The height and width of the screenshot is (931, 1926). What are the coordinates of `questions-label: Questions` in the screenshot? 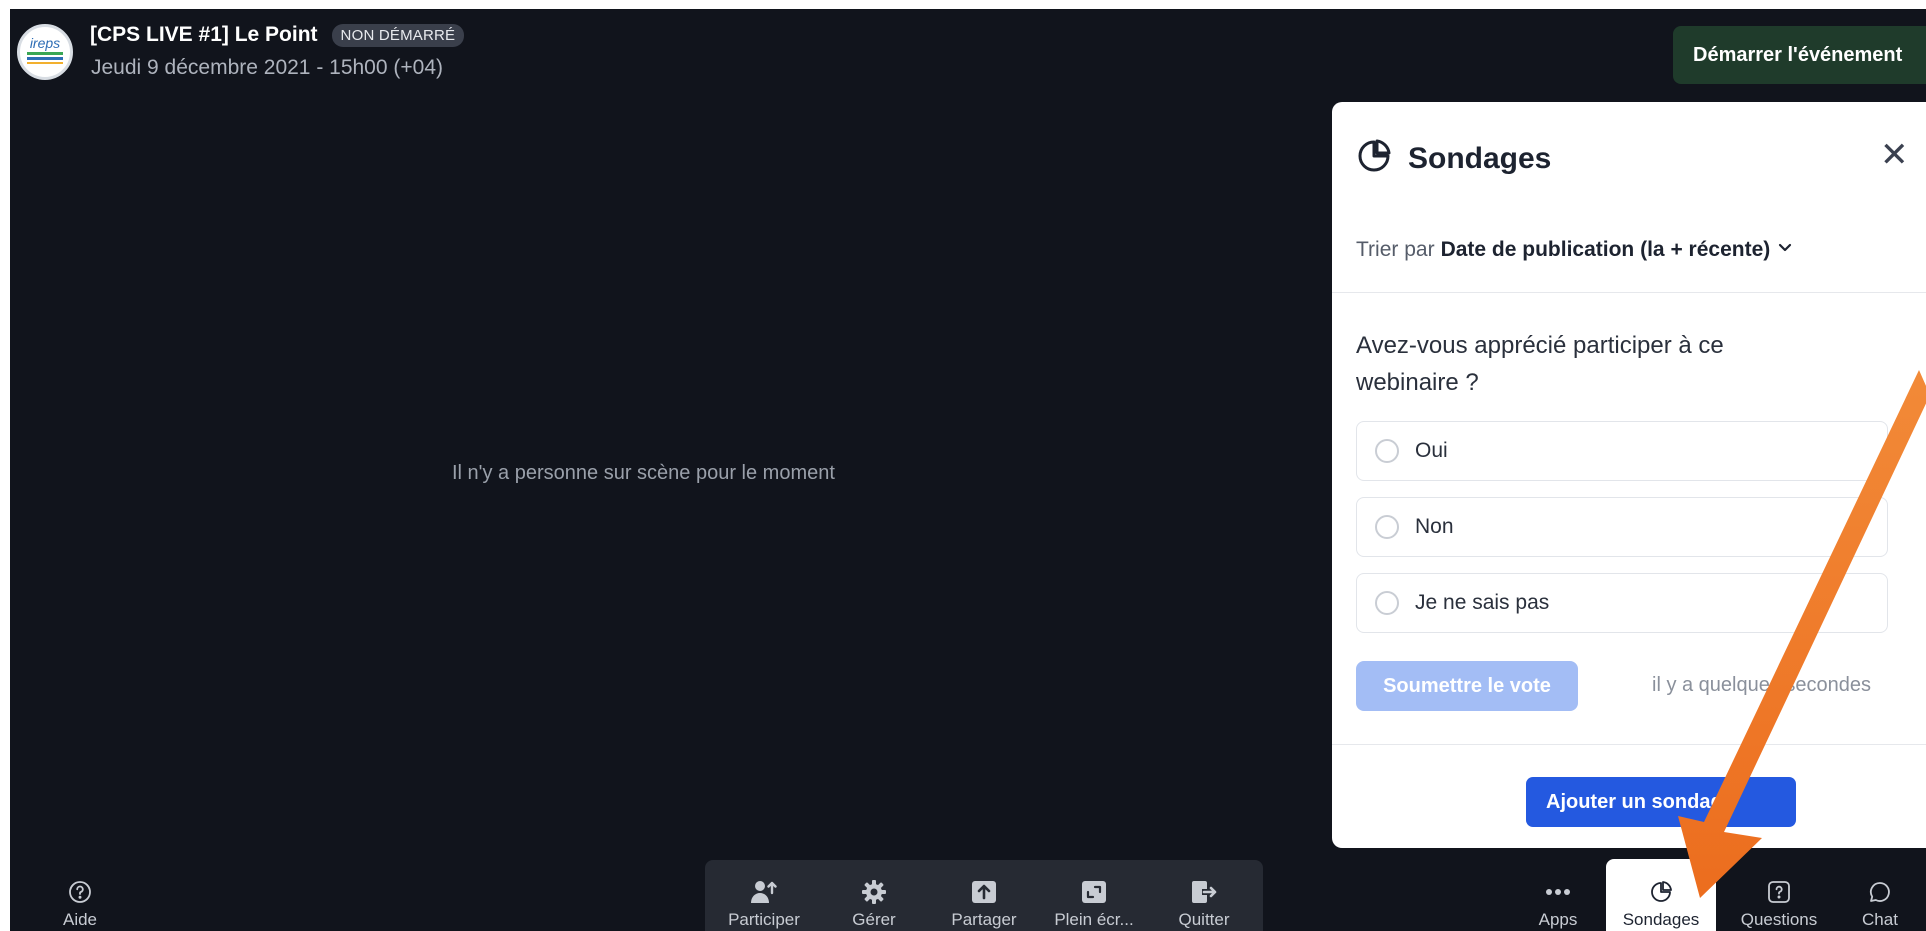 It's located at (1779, 919).